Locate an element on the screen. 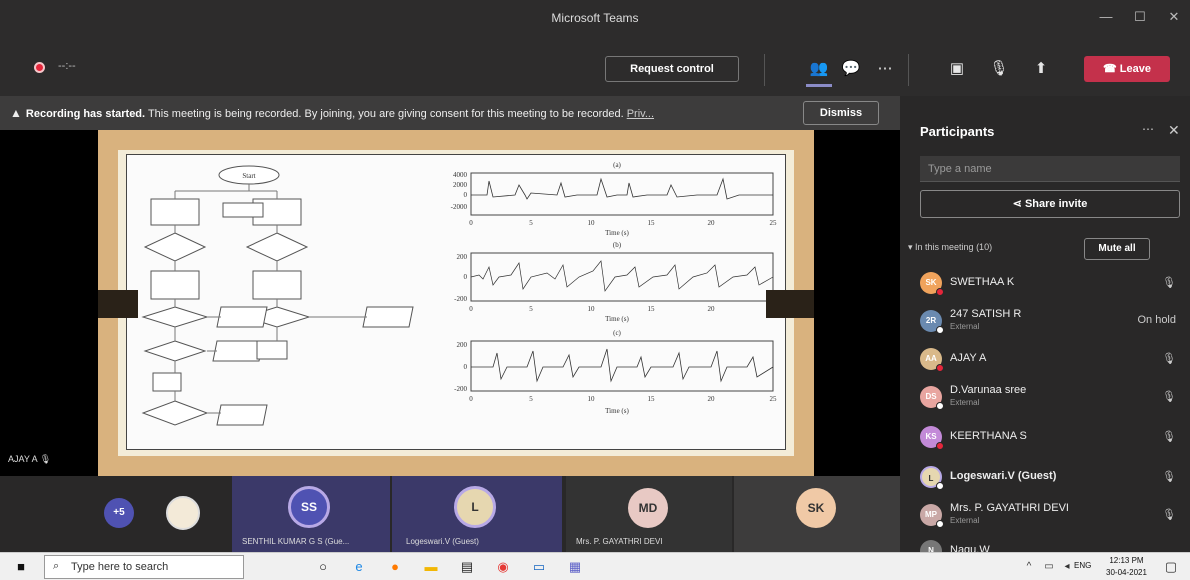 The height and width of the screenshot is (580, 1190). participant-name: AJAY A is located at coordinates (968, 358).